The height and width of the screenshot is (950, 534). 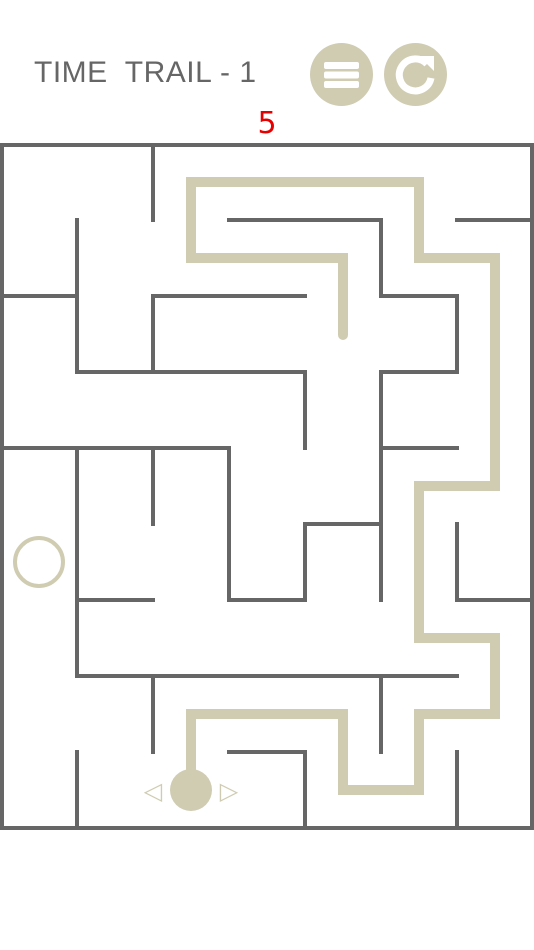 What do you see at coordinates (191, 790) in the screenshot?
I see `player-ball` at bounding box center [191, 790].